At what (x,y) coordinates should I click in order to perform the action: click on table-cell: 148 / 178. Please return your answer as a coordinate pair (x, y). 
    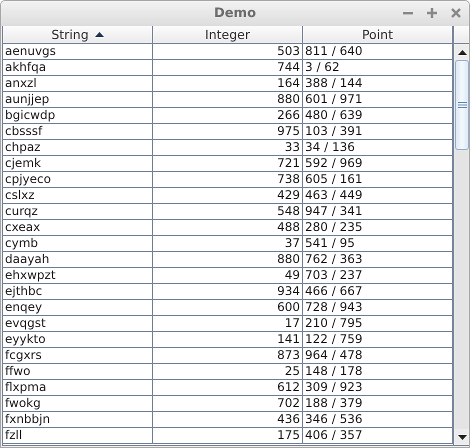
    Looking at the image, I should click on (378, 372).